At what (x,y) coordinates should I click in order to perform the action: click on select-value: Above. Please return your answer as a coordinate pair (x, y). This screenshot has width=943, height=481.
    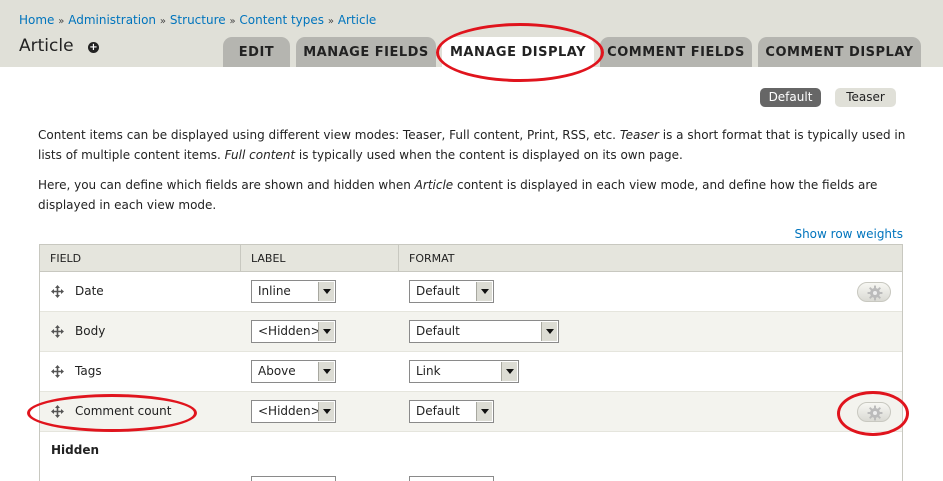
    Looking at the image, I should click on (277, 371).